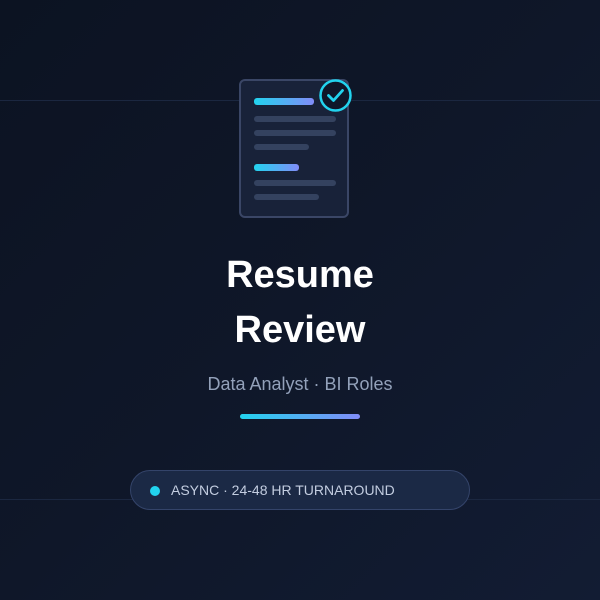  What do you see at coordinates (300, 275) in the screenshot?
I see `title-line-1: Resume` at bounding box center [300, 275].